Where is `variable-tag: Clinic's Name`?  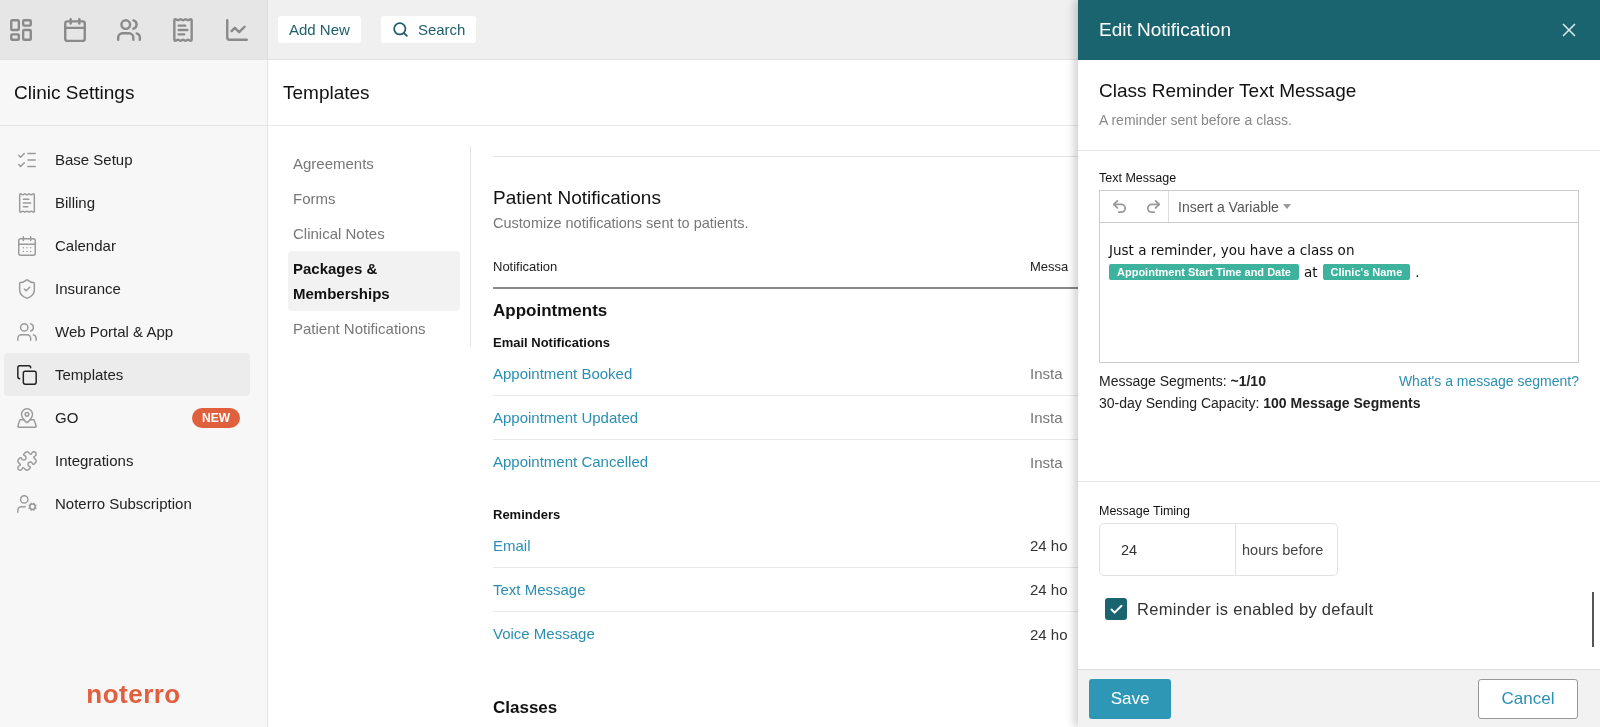
variable-tag: Clinic's Name is located at coordinates (1366, 272).